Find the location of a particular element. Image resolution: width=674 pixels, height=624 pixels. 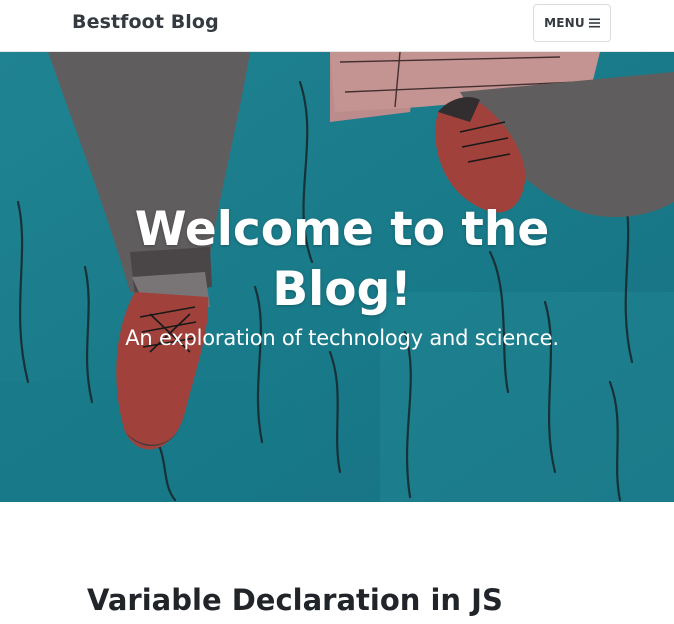

top-navbar: Bestfoot Blog MENU is located at coordinates (337, 26).